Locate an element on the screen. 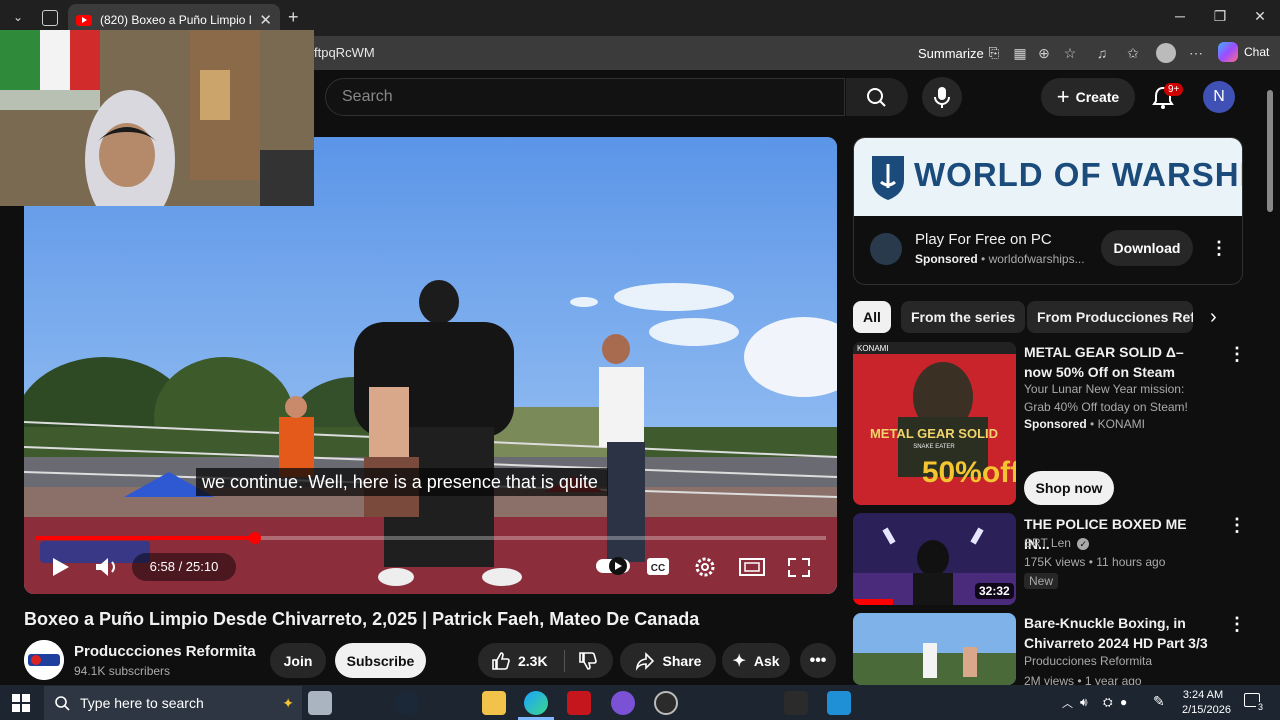  window-close-icon: ✕ is located at coordinates (1260, 16).